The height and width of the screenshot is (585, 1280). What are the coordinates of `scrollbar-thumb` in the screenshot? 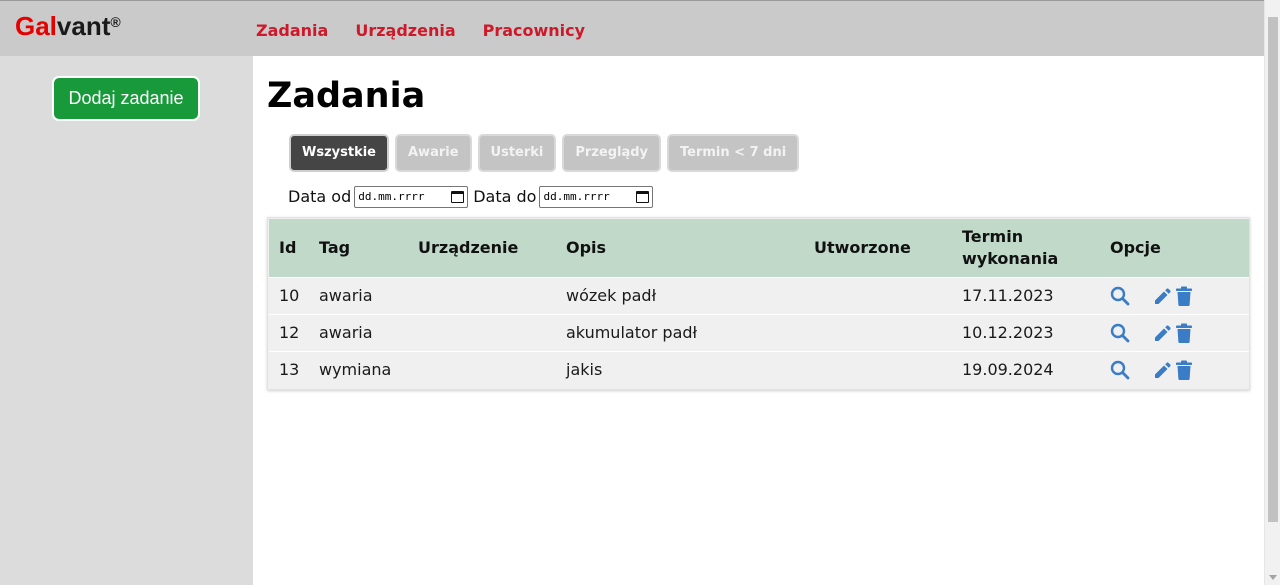 It's located at (1273, 269).